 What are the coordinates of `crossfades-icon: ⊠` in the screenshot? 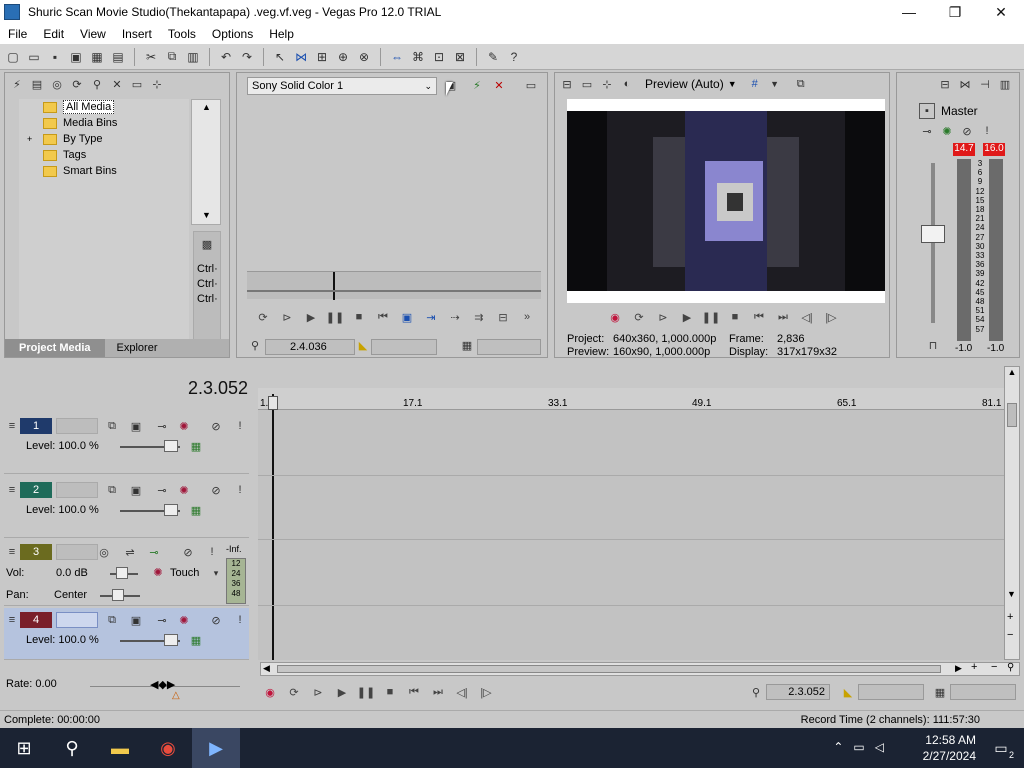 It's located at (460, 57).